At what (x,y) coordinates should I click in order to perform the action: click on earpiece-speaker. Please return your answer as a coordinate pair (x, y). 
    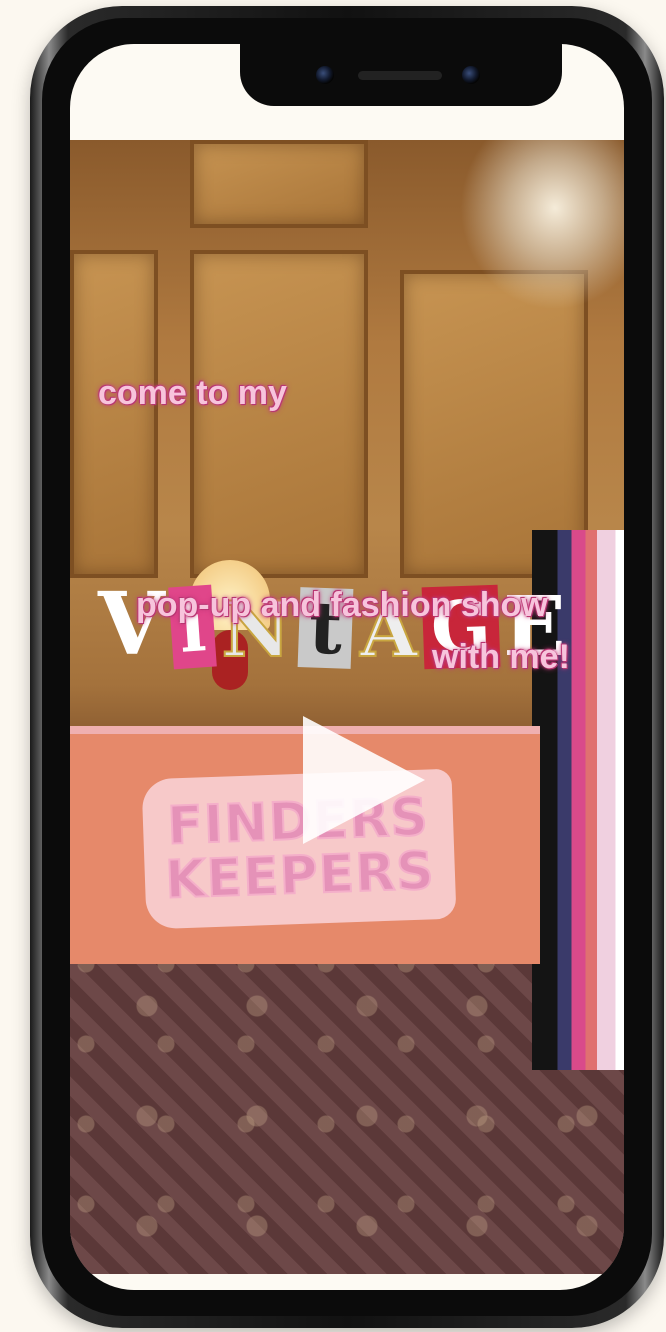
    Looking at the image, I should click on (400, 75).